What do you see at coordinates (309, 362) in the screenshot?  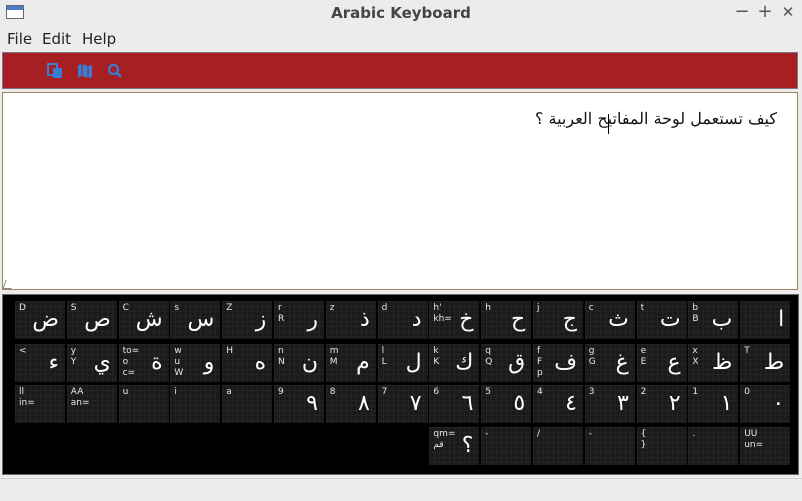 I see `key-arabic-label: ن` at bounding box center [309, 362].